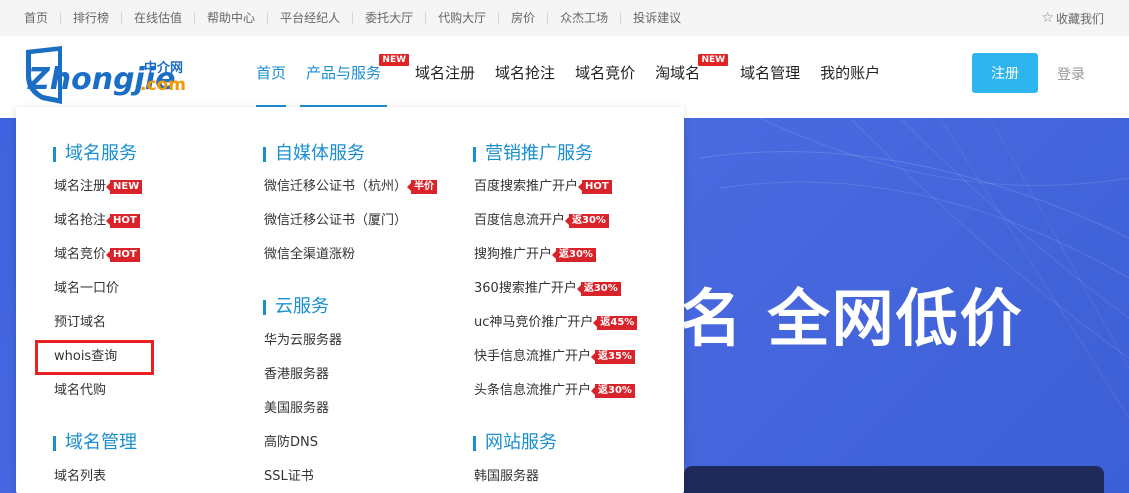 The height and width of the screenshot is (493, 1129). I want to click on nav-domain-snatch-label: 域名抢注, so click(525, 72).